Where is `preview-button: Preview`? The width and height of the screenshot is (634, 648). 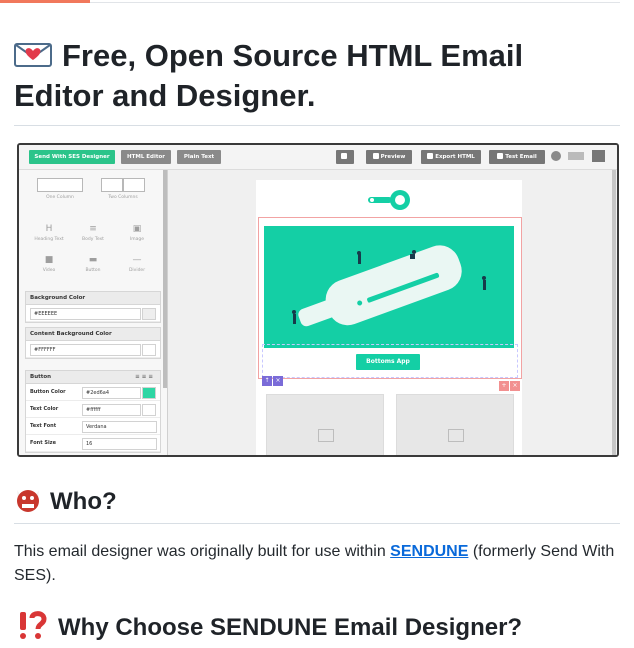 preview-button: Preview is located at coordinates (389, 157).